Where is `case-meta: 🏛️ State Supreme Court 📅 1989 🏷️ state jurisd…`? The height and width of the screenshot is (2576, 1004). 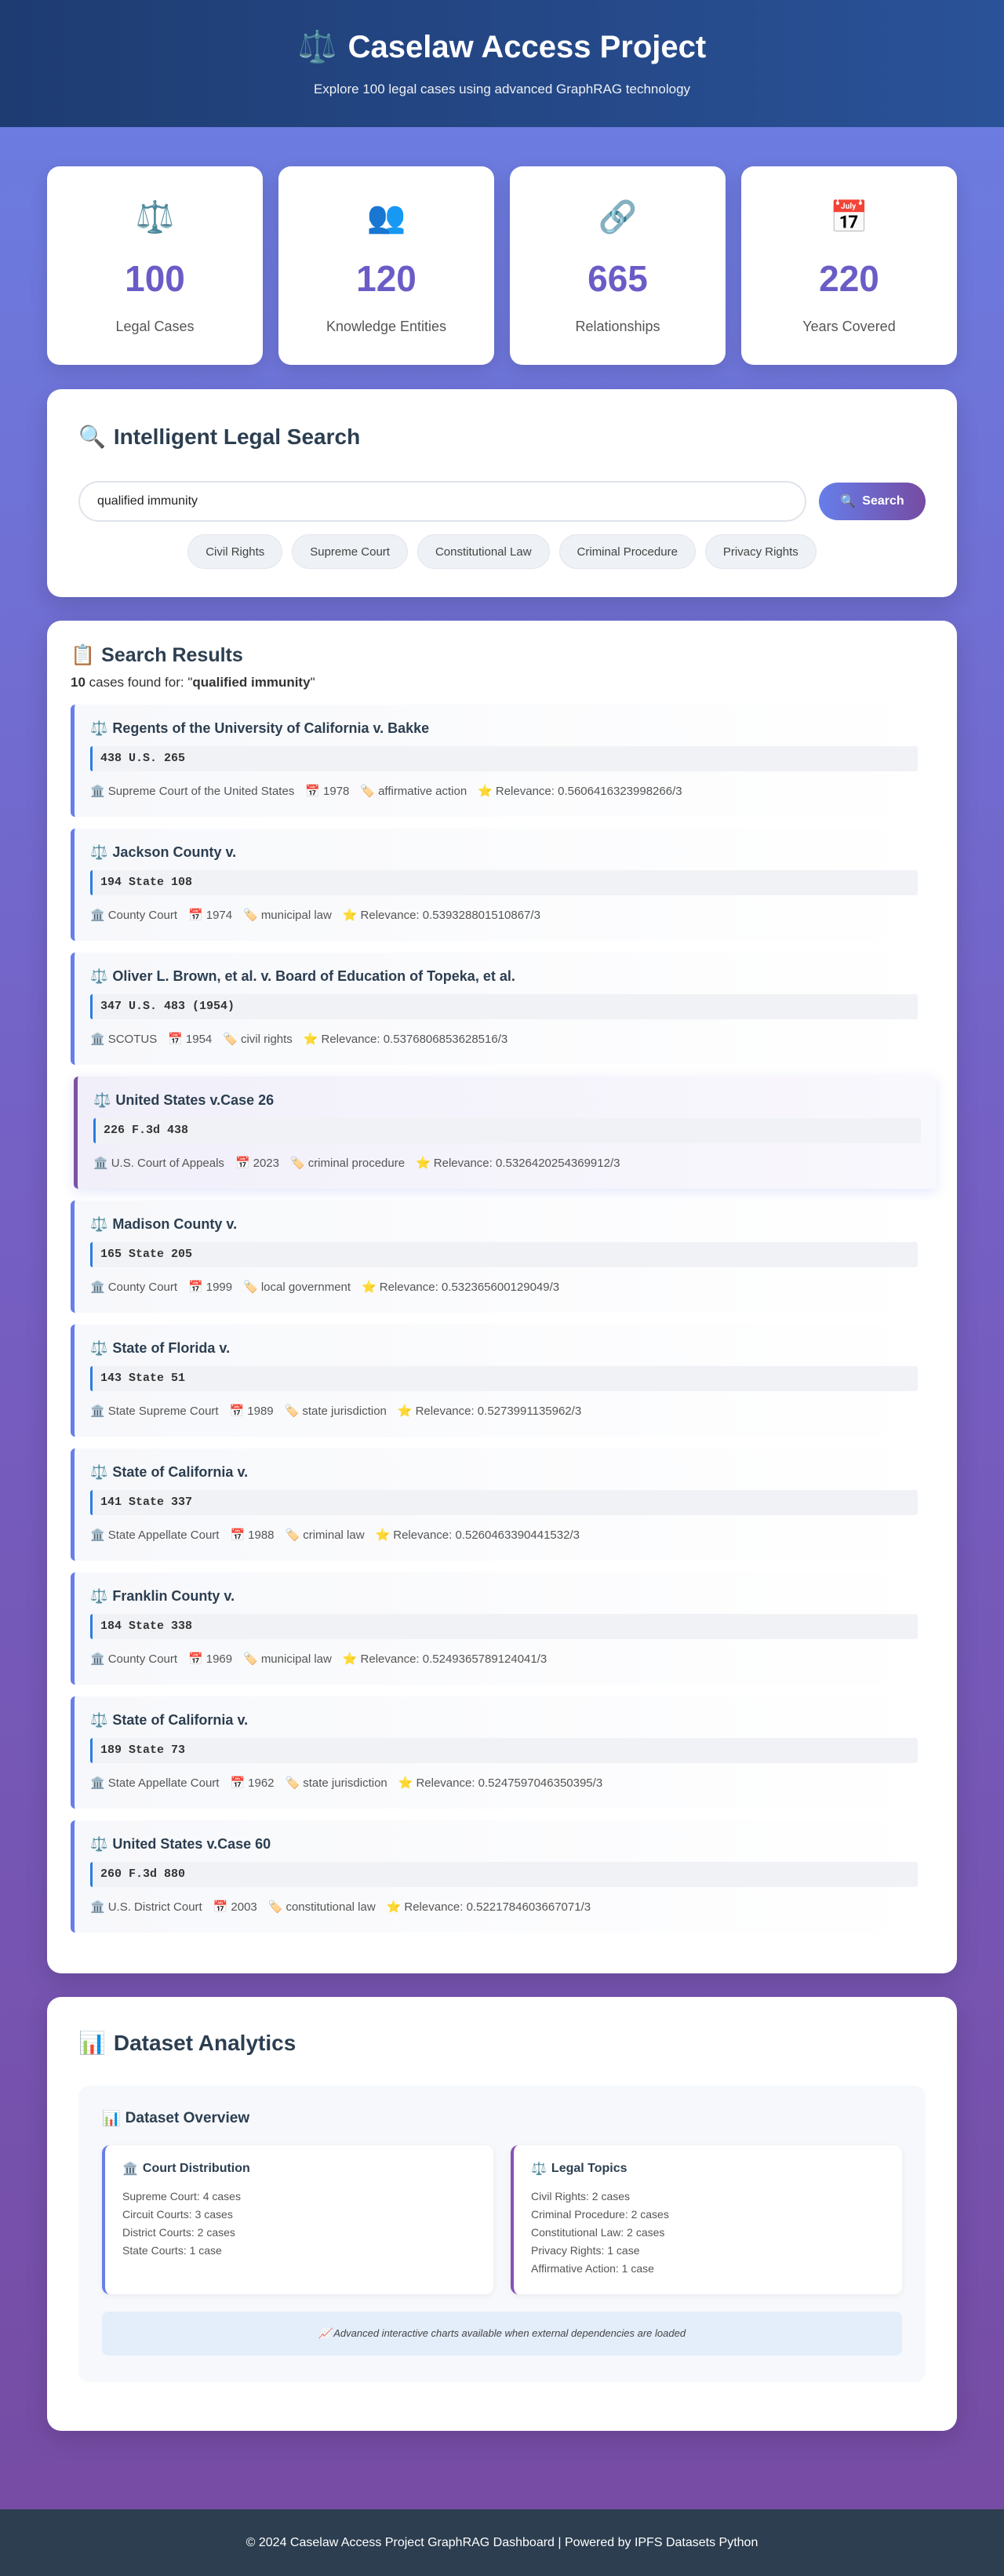
case-meta: 🏛️ State Supreme Court 📅 1989 🏷️ state jurisd… is located at coordinates (504, 1411).